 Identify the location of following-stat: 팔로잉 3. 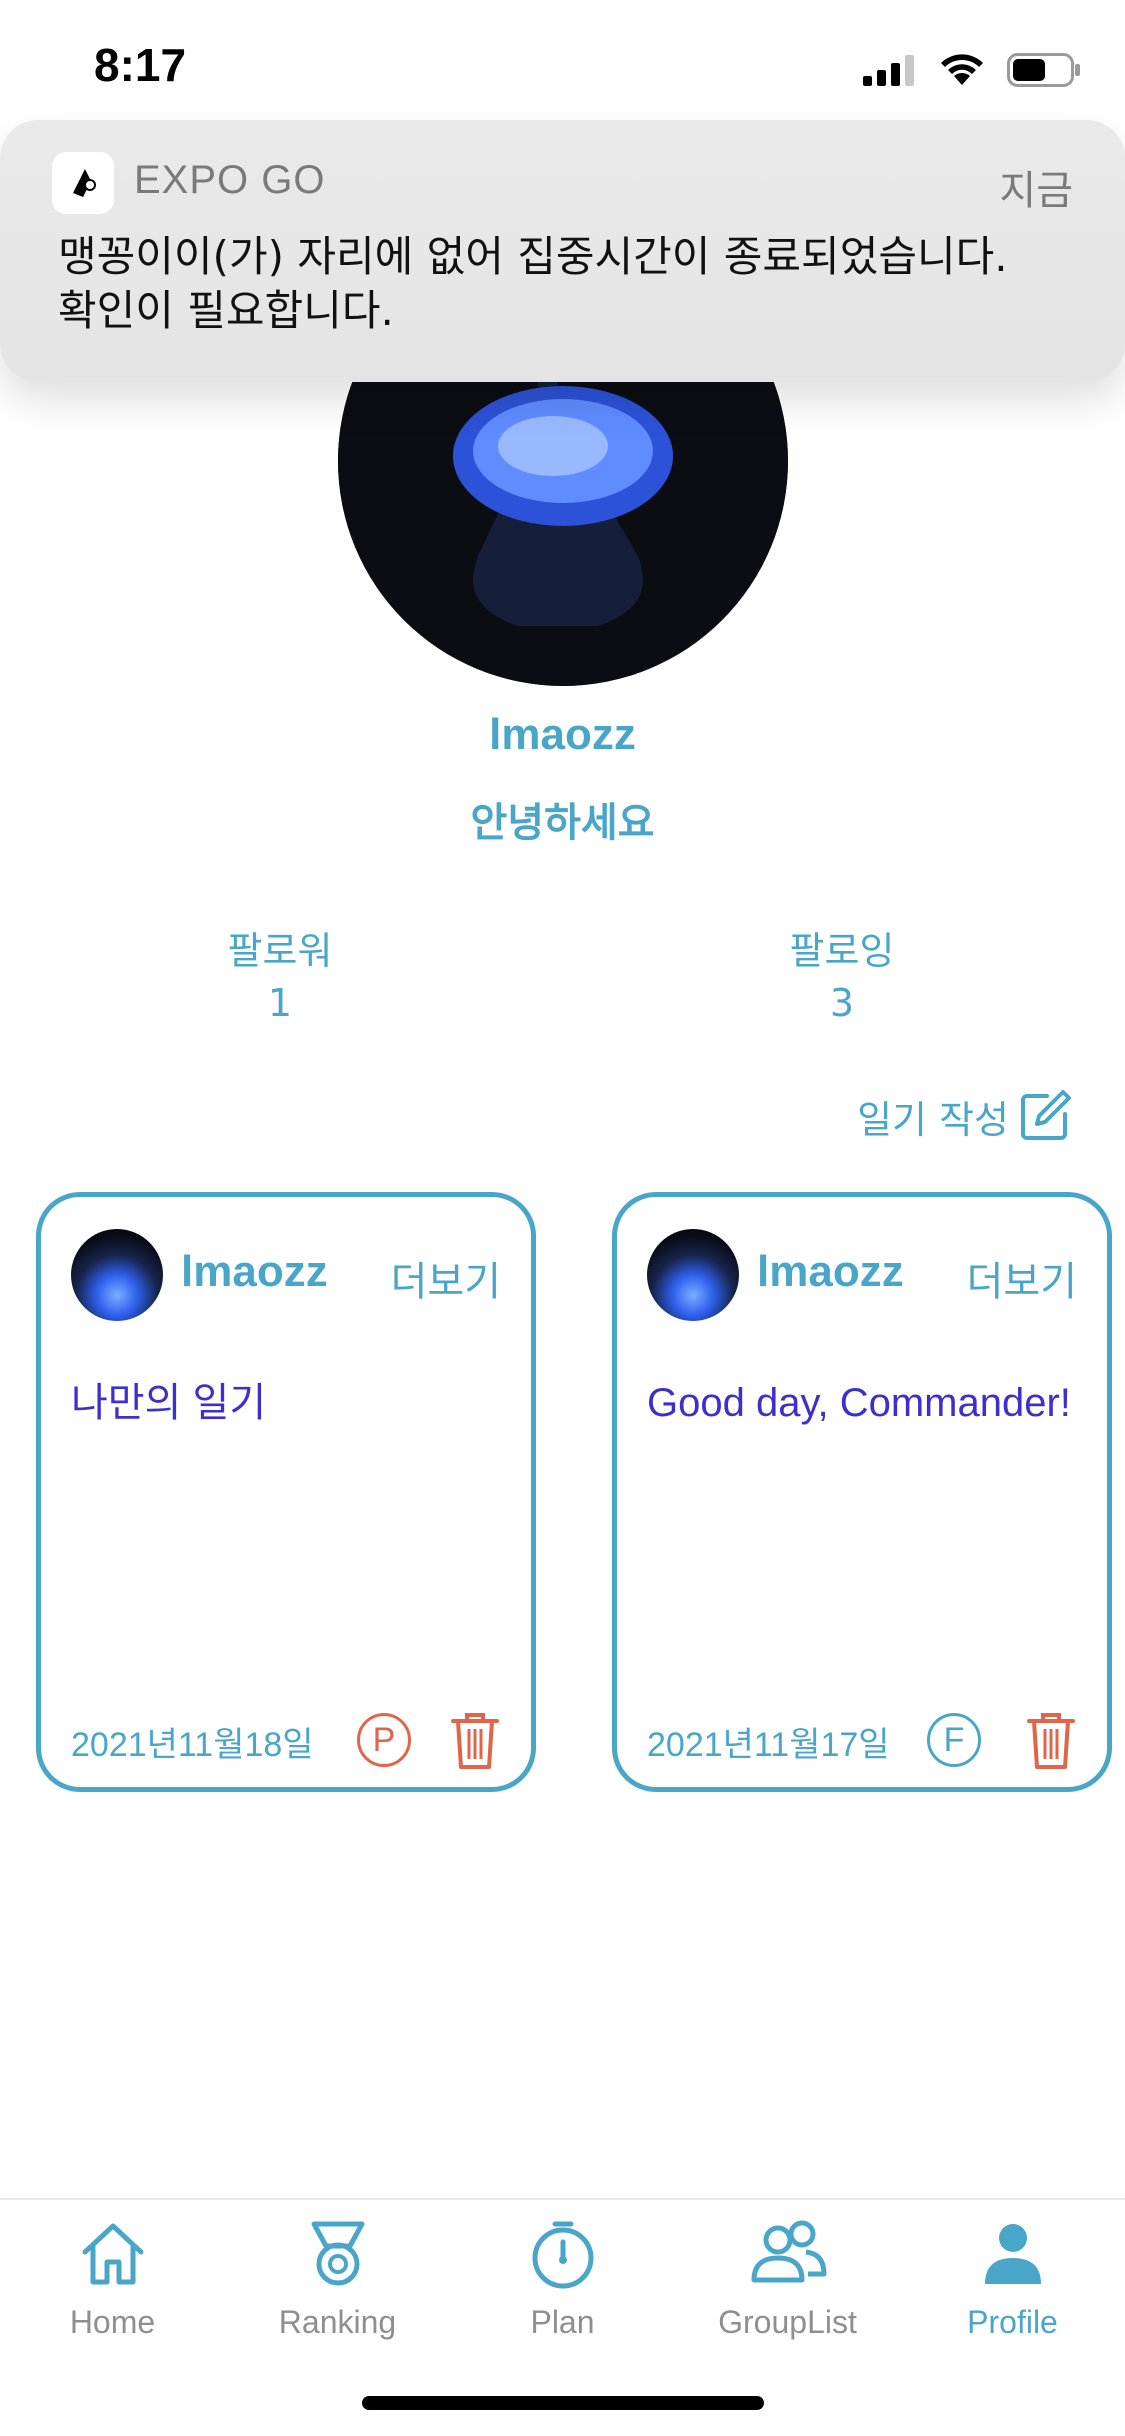
(842, 972).